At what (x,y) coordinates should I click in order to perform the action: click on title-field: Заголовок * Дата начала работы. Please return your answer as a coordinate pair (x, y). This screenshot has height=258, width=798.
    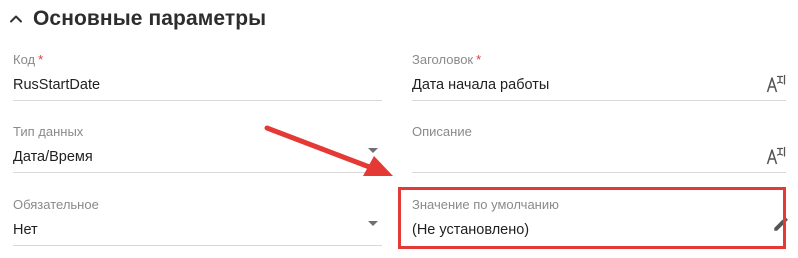
    Looking at the image, I should click on (599, 77).